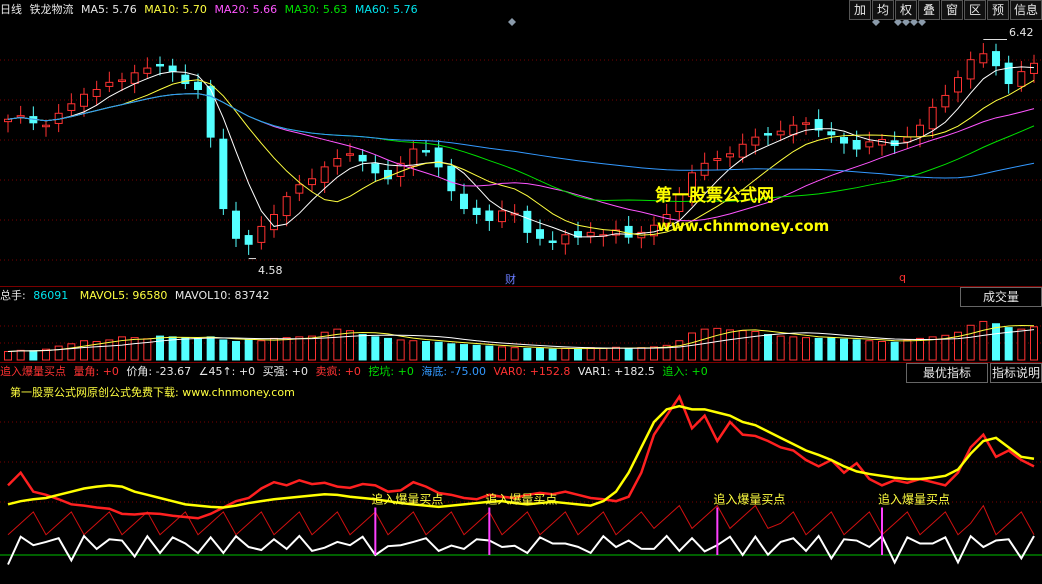  Describe the element at coordinates (929, 10) in the screenshot. I see `overlay-button: 叠` at that location.